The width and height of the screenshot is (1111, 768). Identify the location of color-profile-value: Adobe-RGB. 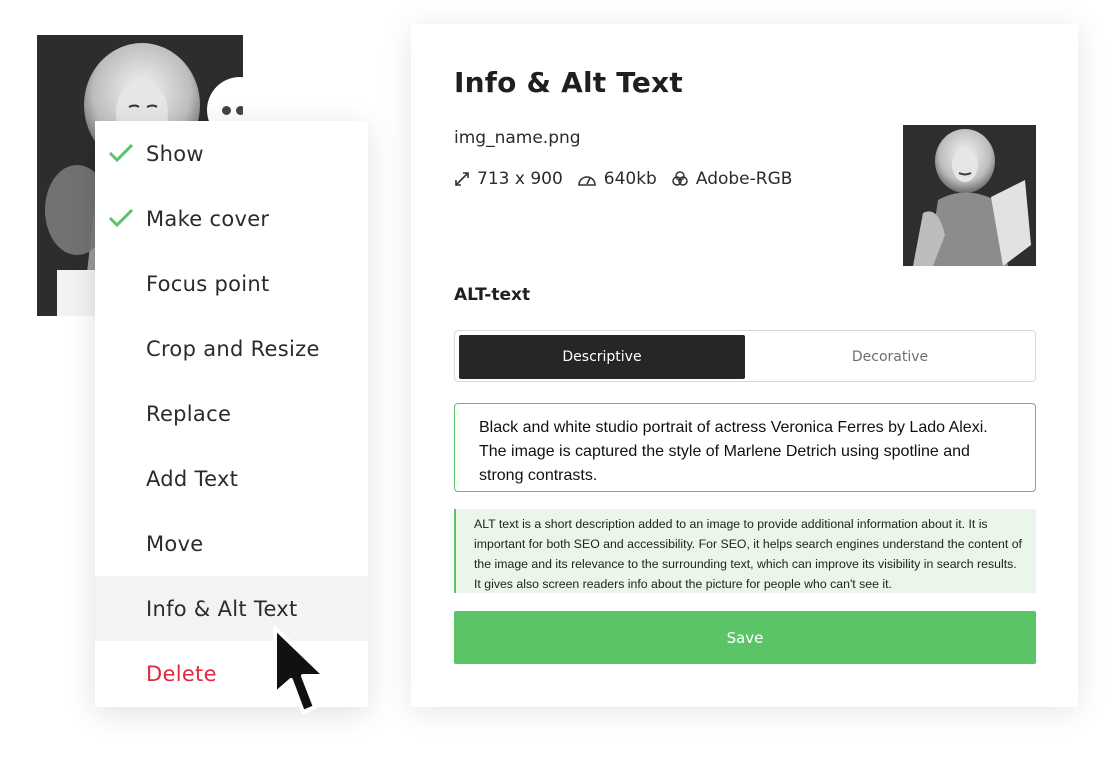
(744, 179).